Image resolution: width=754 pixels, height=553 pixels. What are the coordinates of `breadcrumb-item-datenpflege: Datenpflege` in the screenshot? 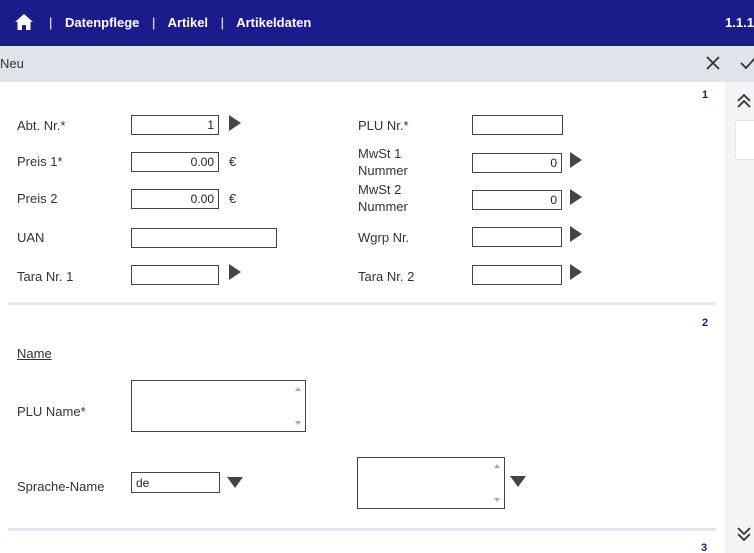 It's located at (102, 22).